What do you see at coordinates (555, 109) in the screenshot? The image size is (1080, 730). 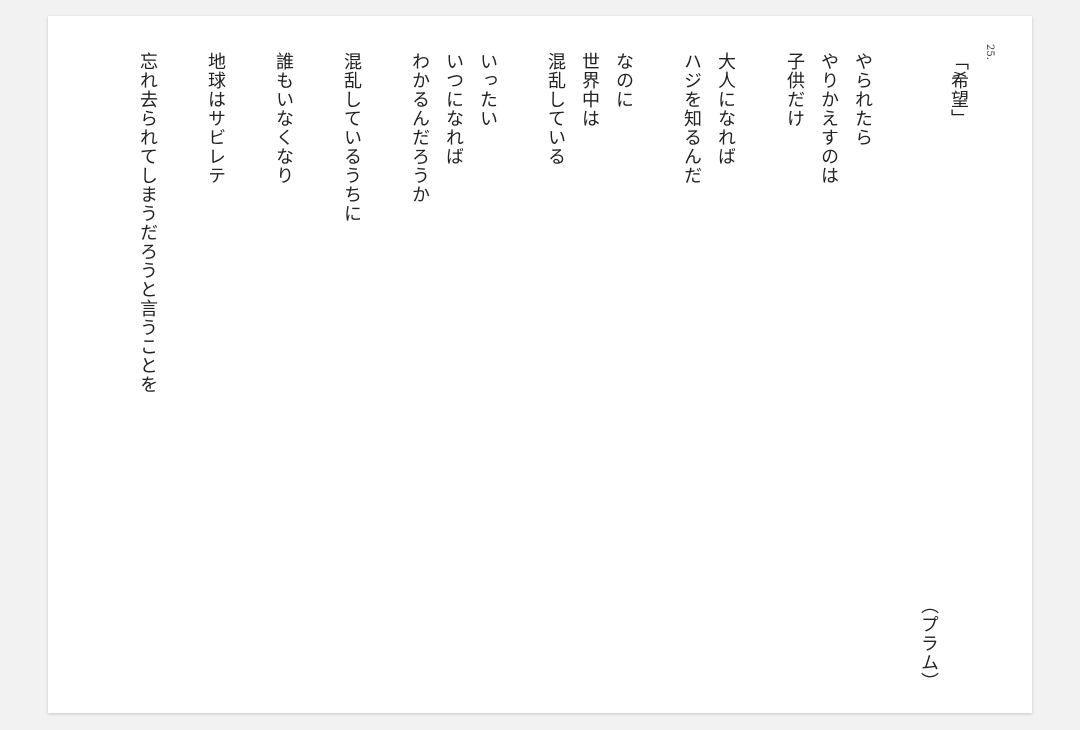 I see `poem-line: 混乱している` at bounding box center [555, 109].